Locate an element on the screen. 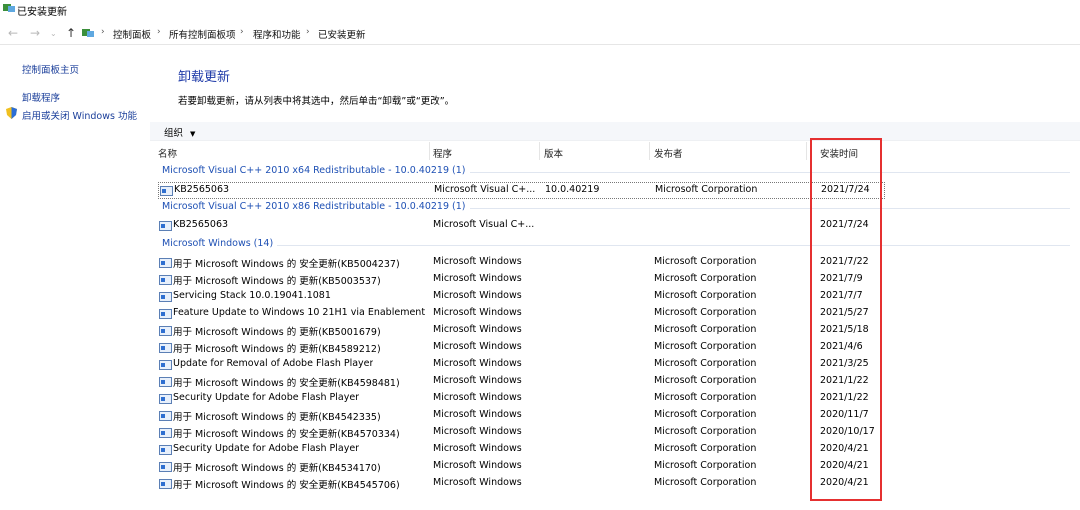 The image size is (1080, 510). toolbar: 组织 ▼ is located at coordinates (615, 131).